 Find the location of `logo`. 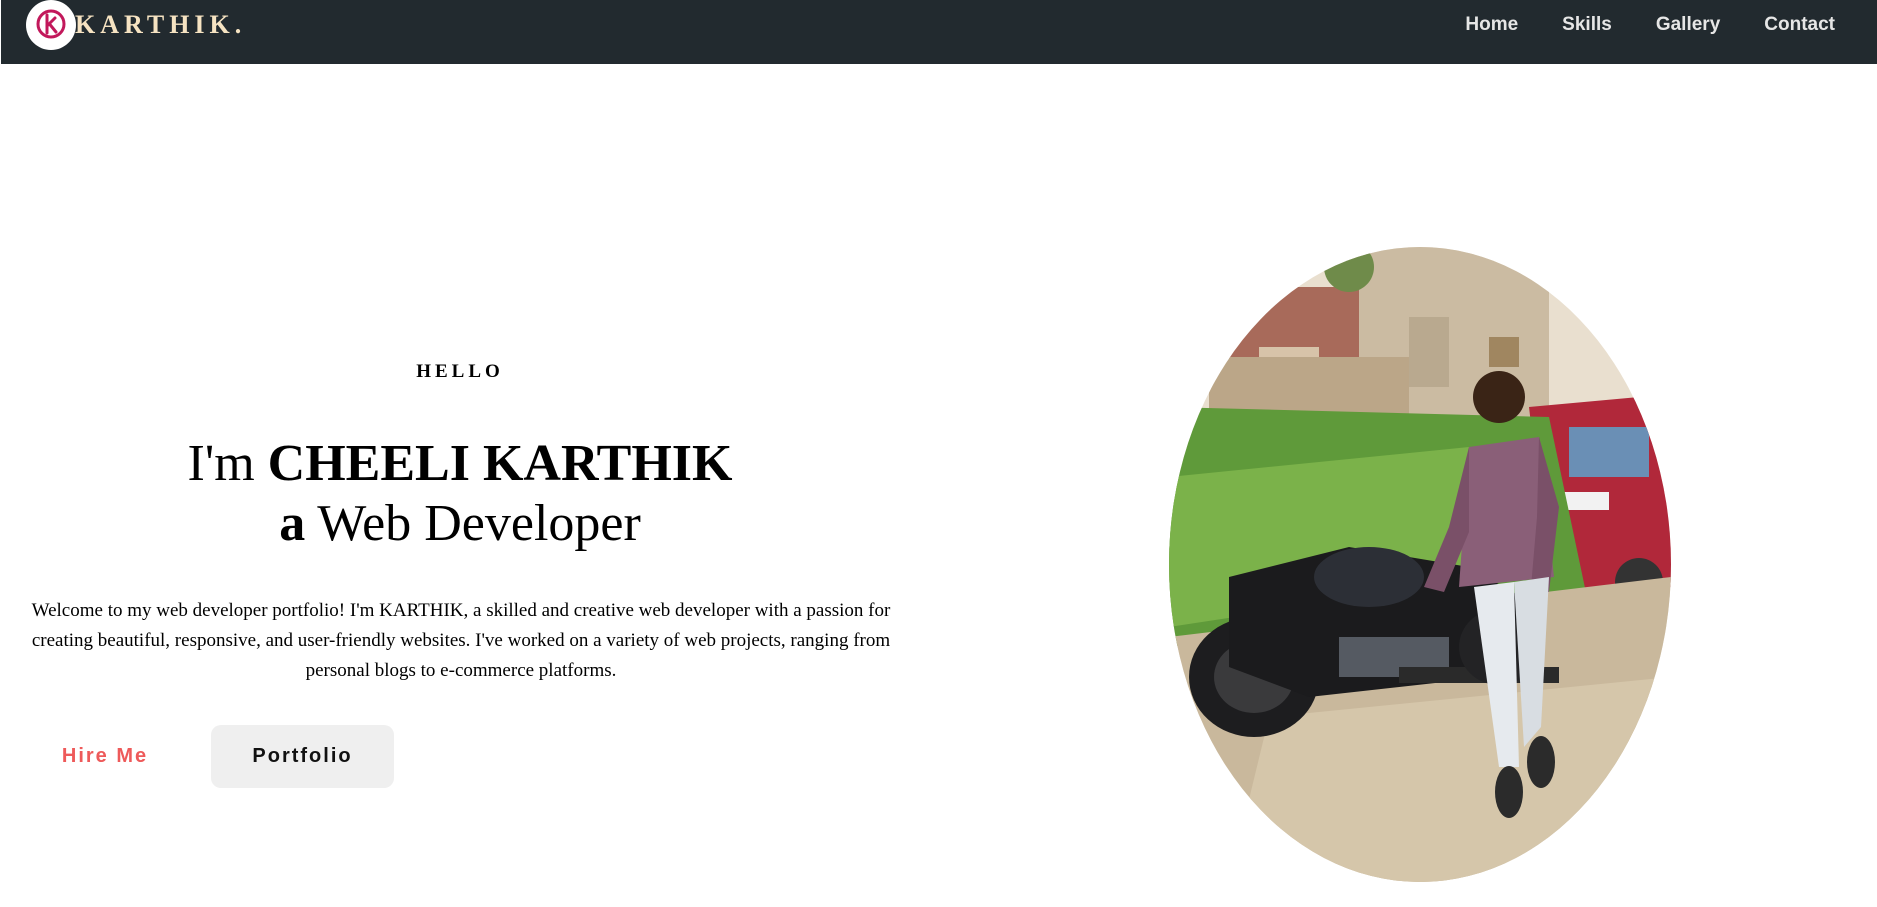

logo is located at coordinates (51, 25).